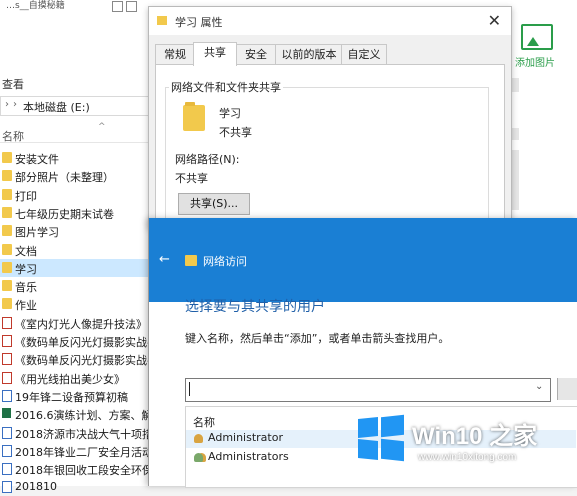 This screenshot has width=577, height=496. What do you see at coordinates (13, 84) in the screenshot?
I see `ribbon-tab-view: 查看` at bounding box center [13, 84].